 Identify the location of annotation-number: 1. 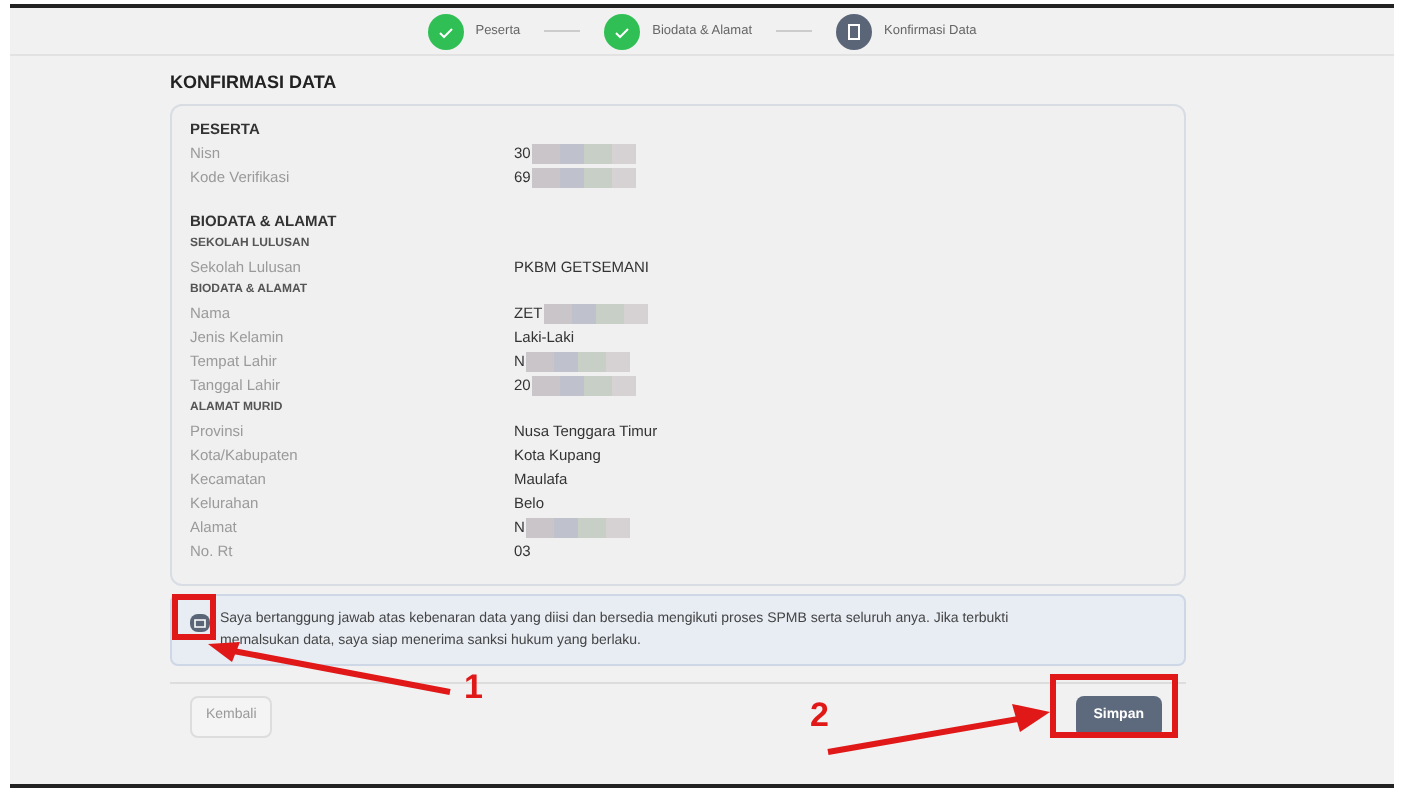
(473, 688).